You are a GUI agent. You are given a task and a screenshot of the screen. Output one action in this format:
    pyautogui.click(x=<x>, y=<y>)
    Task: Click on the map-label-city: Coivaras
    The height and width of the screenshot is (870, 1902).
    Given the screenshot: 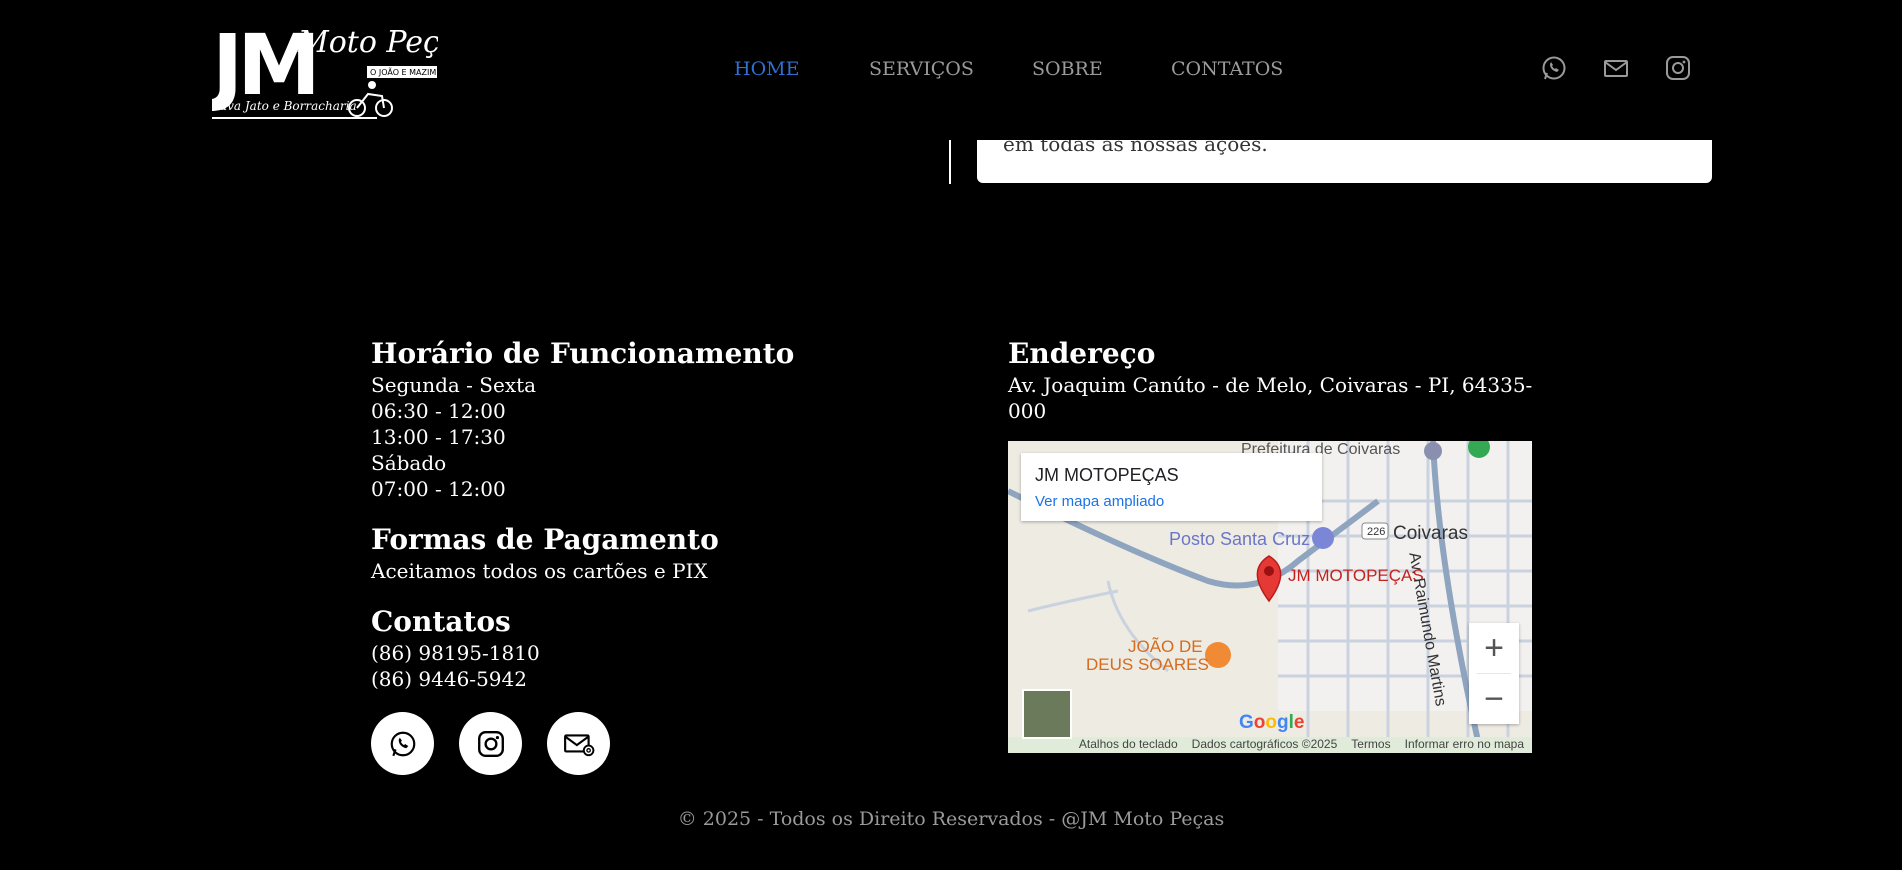 What is the action you would take?
    pyautogui.click(x=1430, y=533)
    